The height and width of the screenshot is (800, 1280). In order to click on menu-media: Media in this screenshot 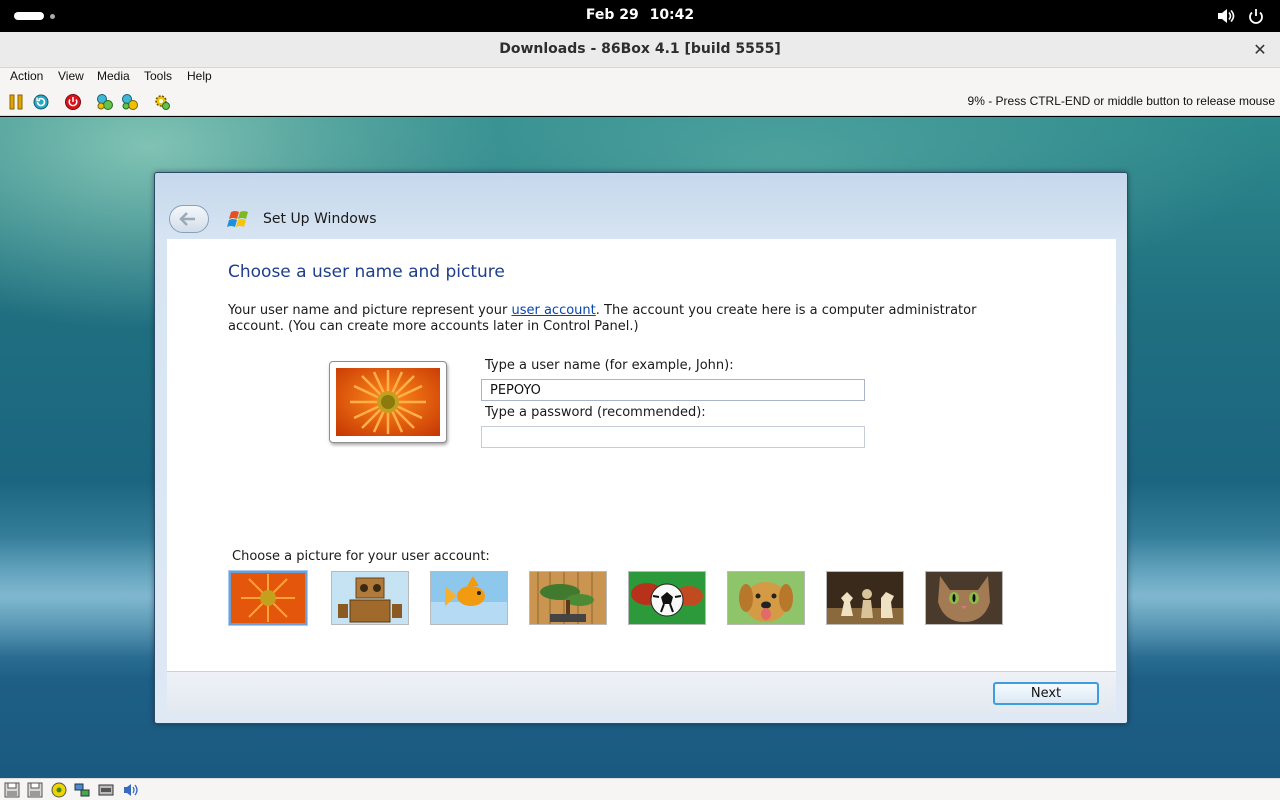, I will do `click(113, 76)`.